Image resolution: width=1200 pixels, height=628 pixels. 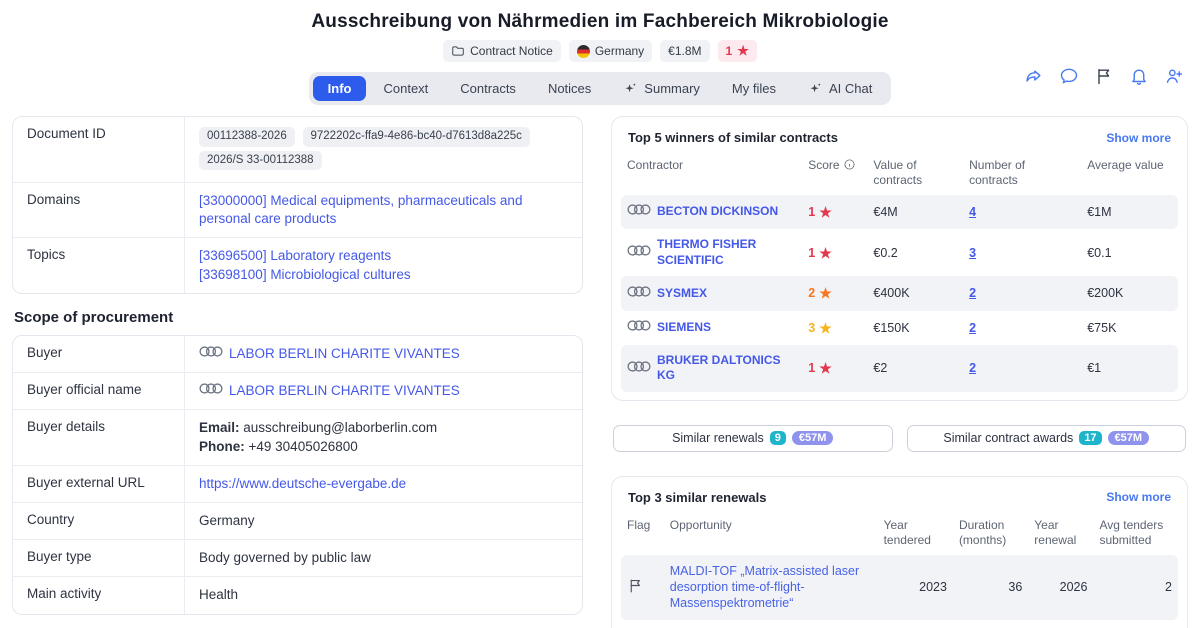 I want to click on favorites-badge: 1 ★, so click(x=737, y=51).